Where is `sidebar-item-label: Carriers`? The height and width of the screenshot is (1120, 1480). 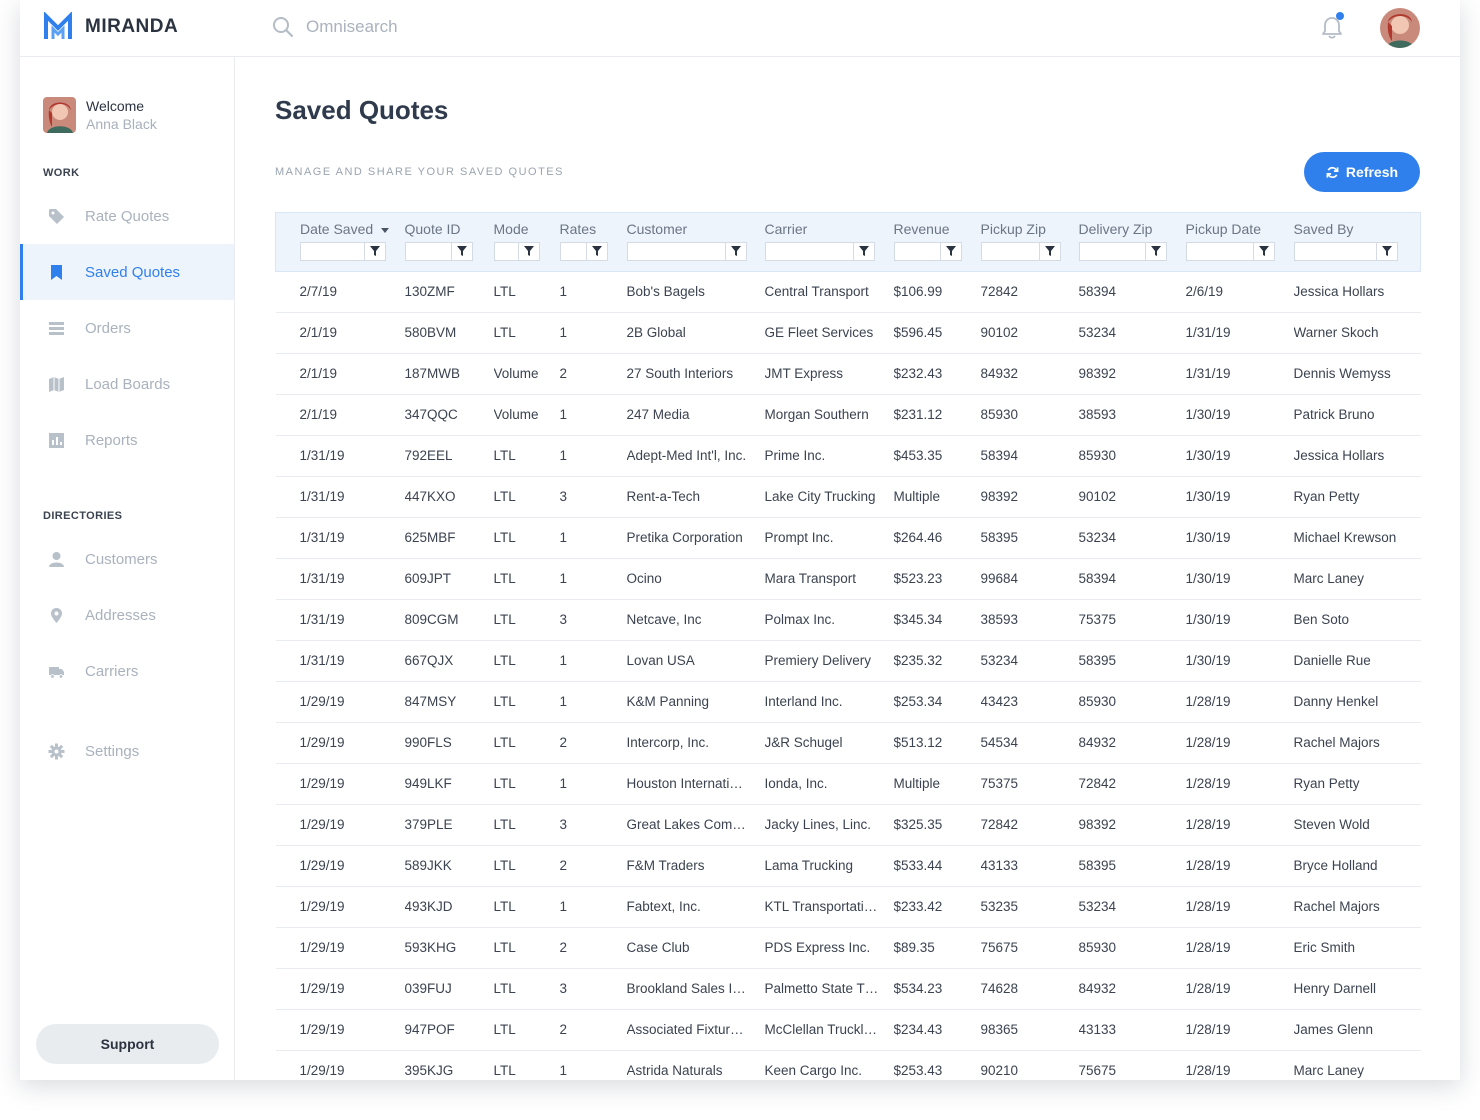 sidebar-item-label: Carriers is located at coordinates (112, 671).